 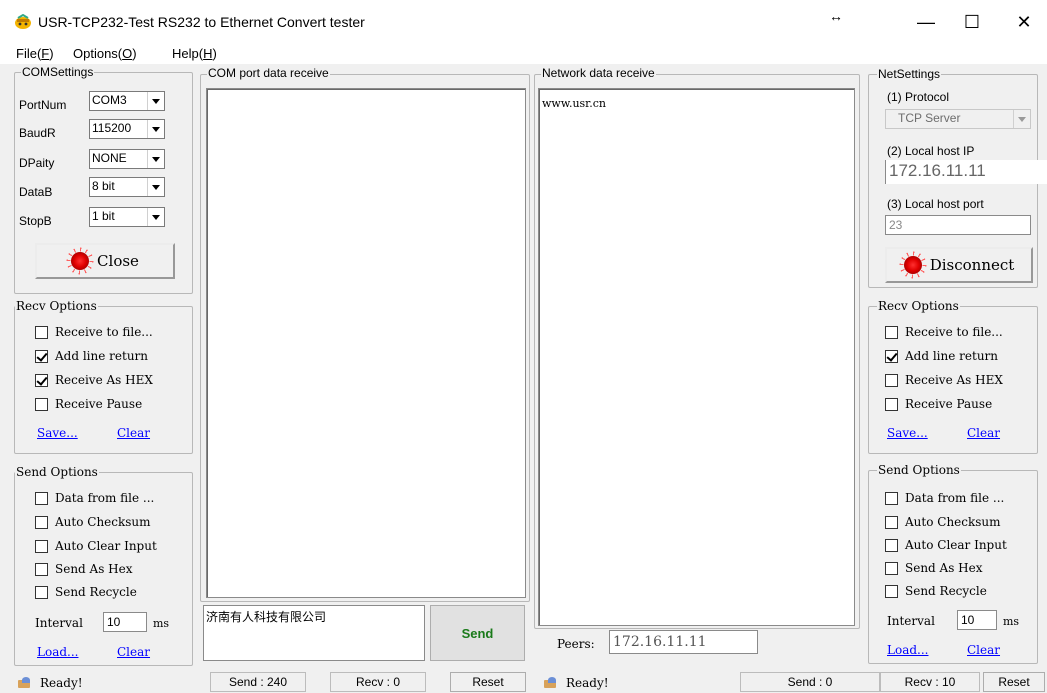 I want to click on close-window-button: ✕, so click(x=1024, y=22).